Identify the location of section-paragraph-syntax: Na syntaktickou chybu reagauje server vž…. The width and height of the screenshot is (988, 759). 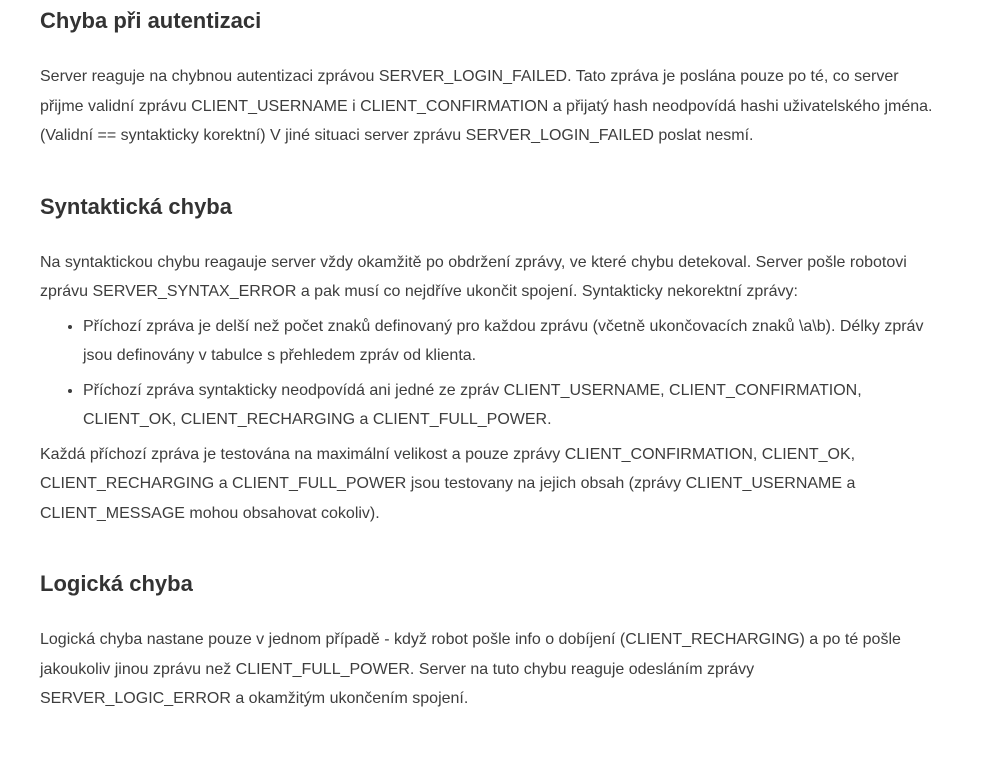
(473, 277).